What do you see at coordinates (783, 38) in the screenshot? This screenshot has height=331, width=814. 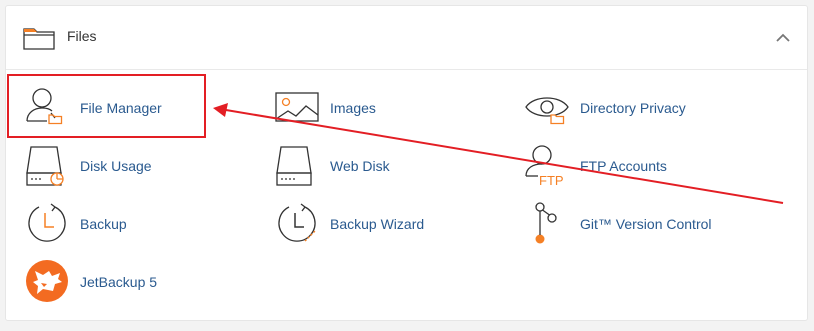 I see `chevron-up-icon` at bounding box center [783, 38].